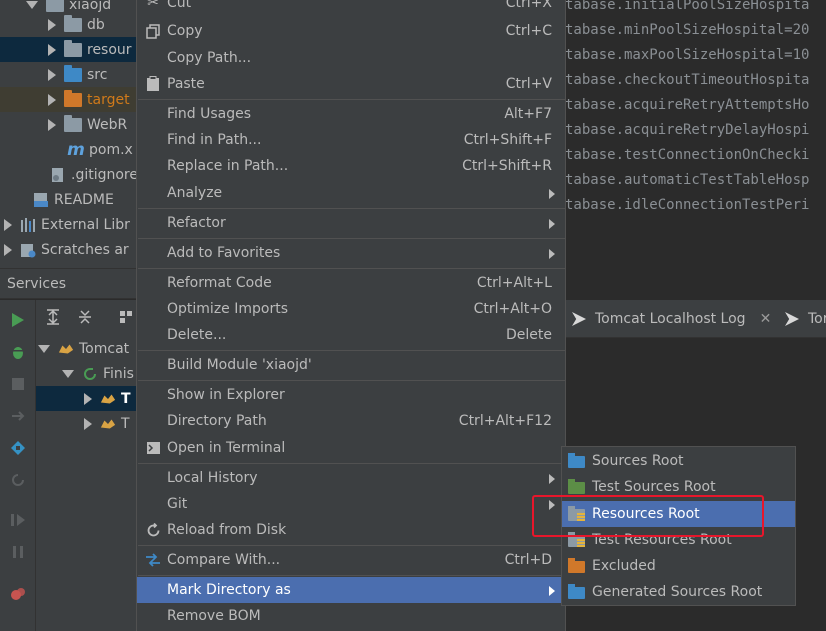  Describe the element at coordinates (351, 448) in the screenshot. I see `menu-item-open-in-terminal: Open in Terminal` at that location.